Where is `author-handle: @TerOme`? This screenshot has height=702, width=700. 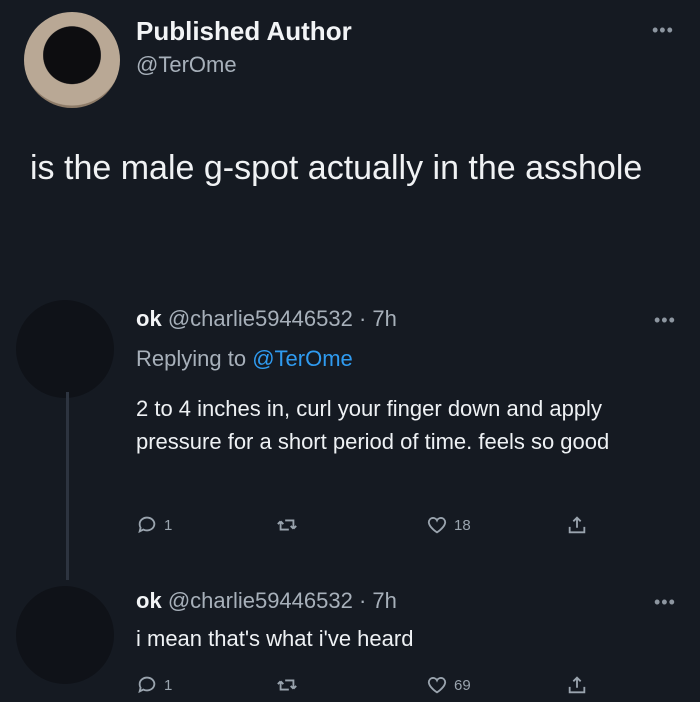 author-handle: @TerOme is located at coordinates (186, 65).